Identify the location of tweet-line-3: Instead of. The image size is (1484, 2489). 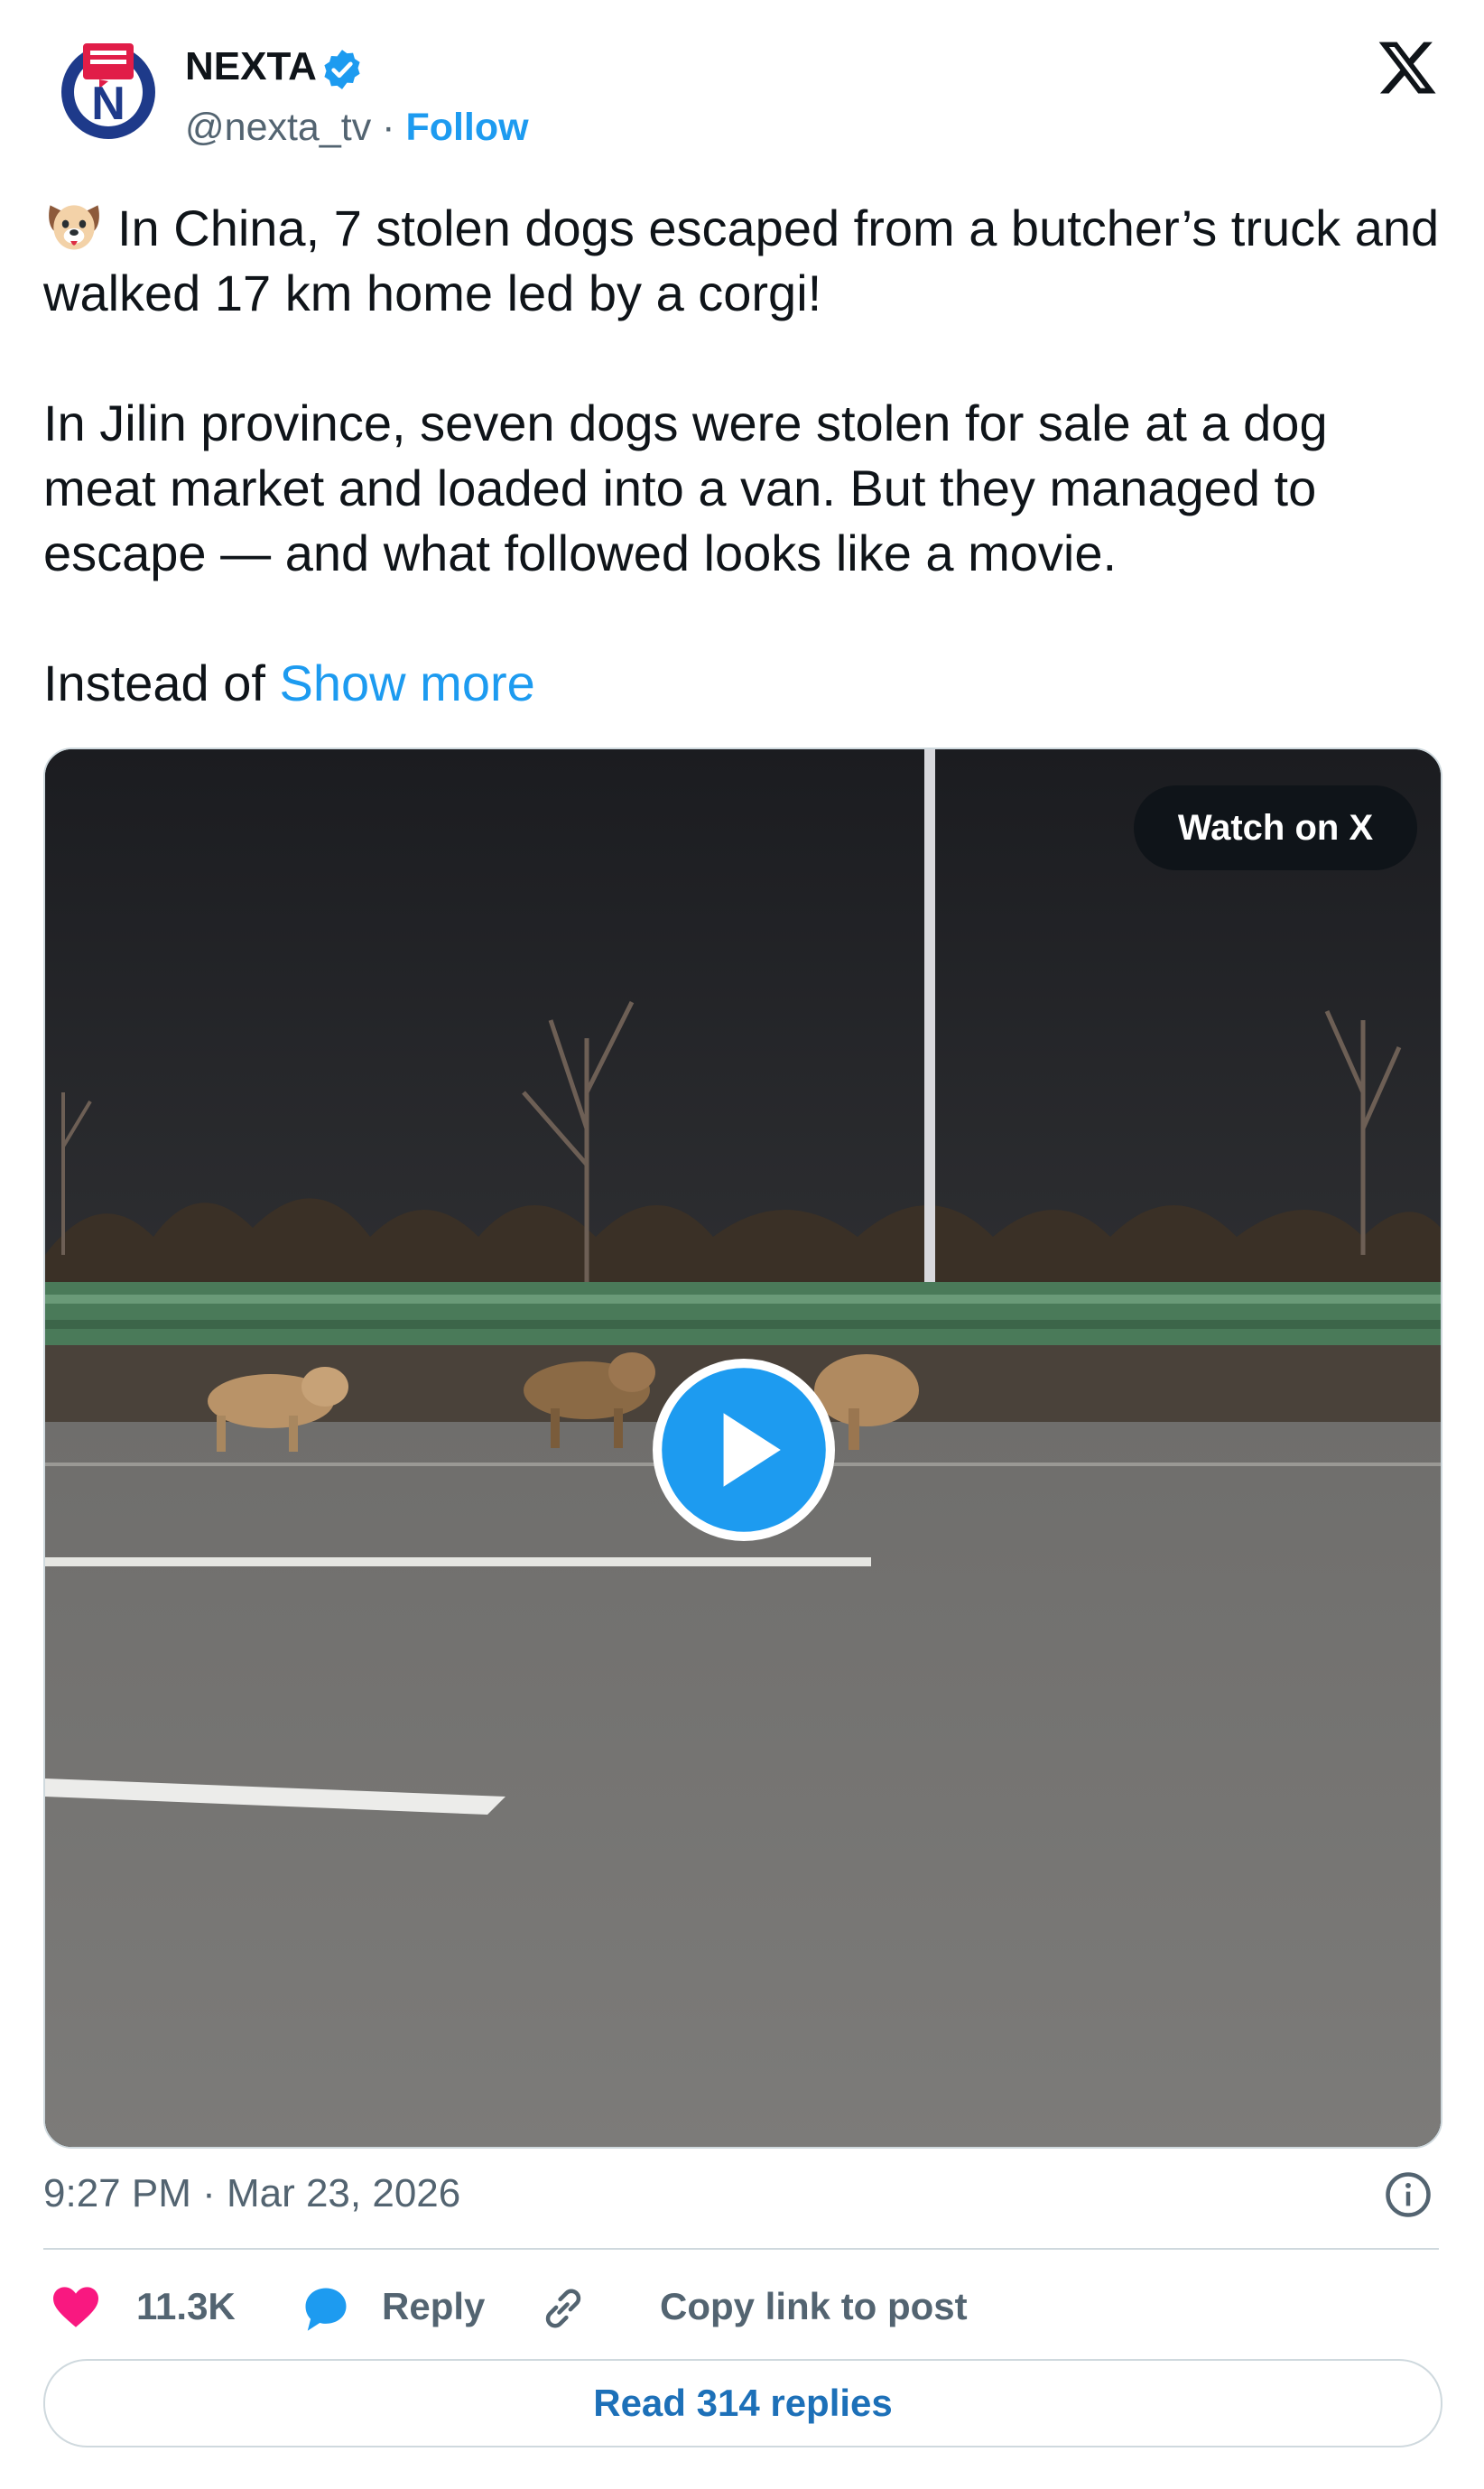
(154, 683).